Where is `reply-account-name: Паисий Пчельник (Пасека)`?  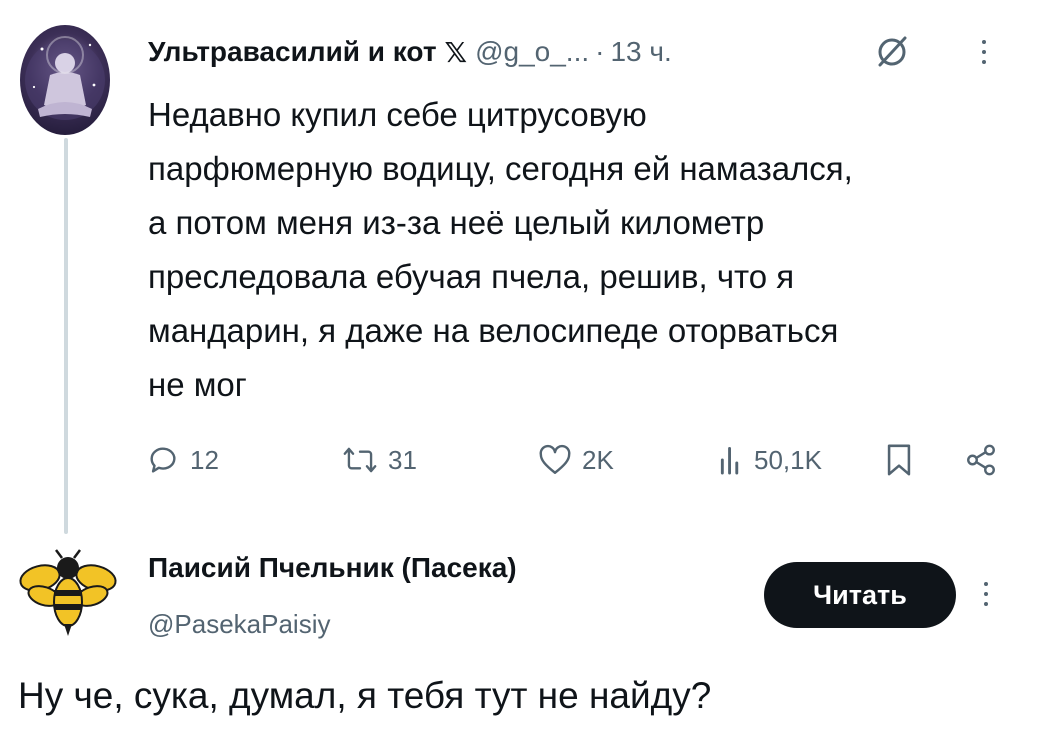 reply-account-name: Паисий Пчельник (Пасека) is located at coordinates (332, 568).